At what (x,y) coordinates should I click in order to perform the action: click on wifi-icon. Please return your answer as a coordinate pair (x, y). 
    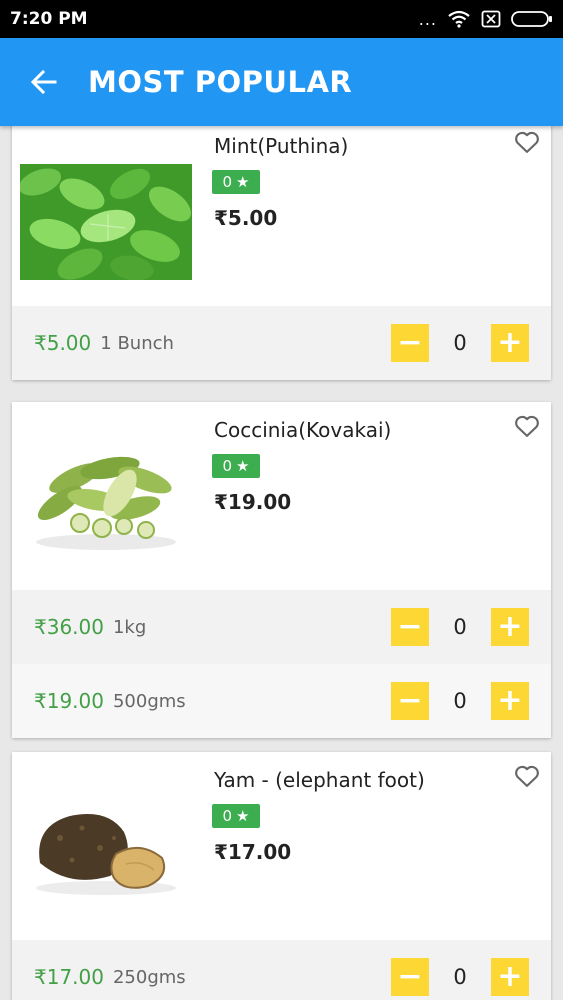
    Looking at the image, I should click on (459, 19).